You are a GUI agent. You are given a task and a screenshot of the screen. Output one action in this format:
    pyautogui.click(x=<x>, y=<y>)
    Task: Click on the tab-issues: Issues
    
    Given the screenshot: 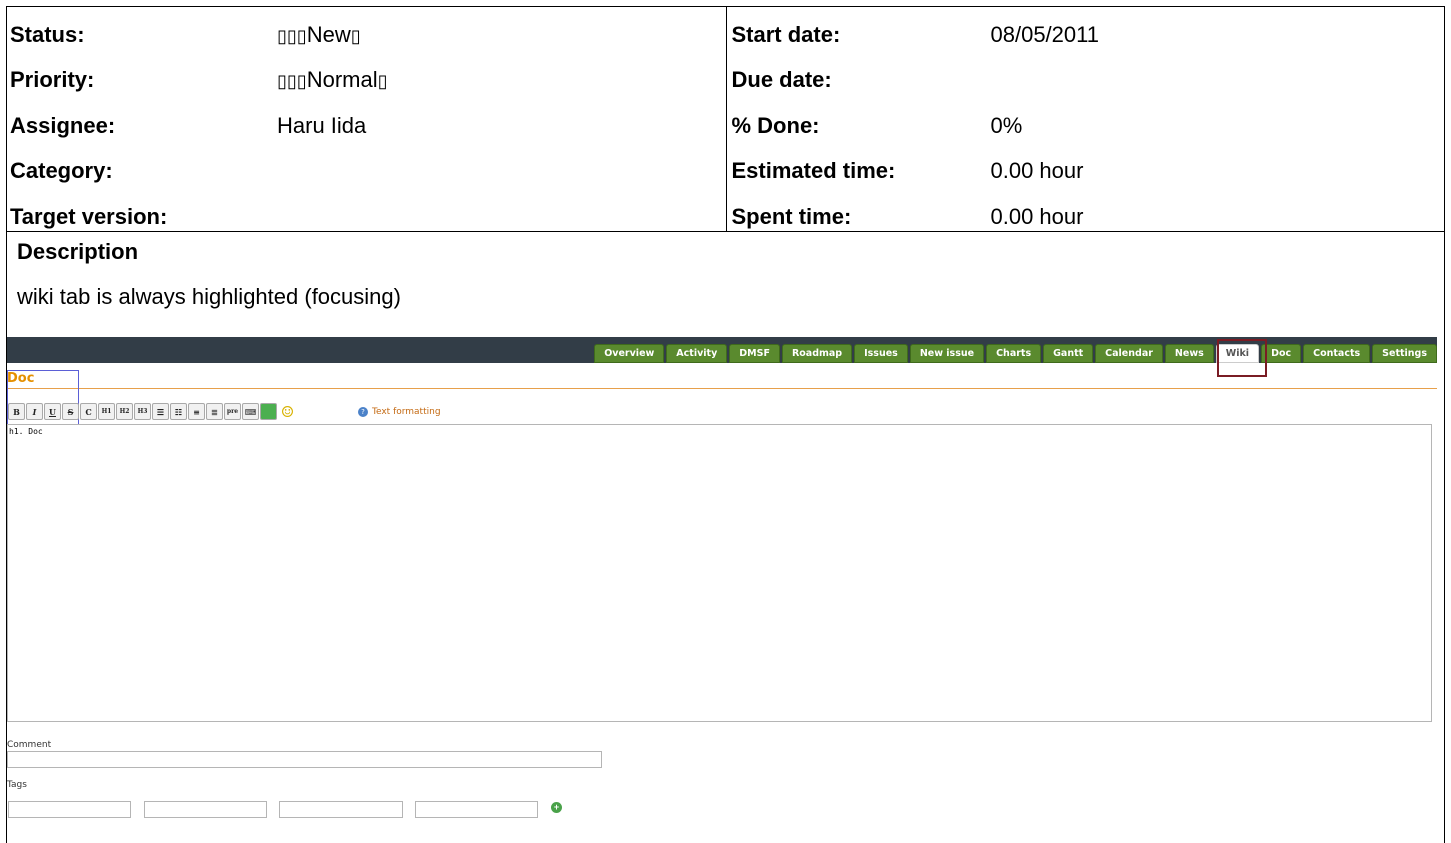 What is the action you would take?
    pyautogui.click(x=881, y=353)
    